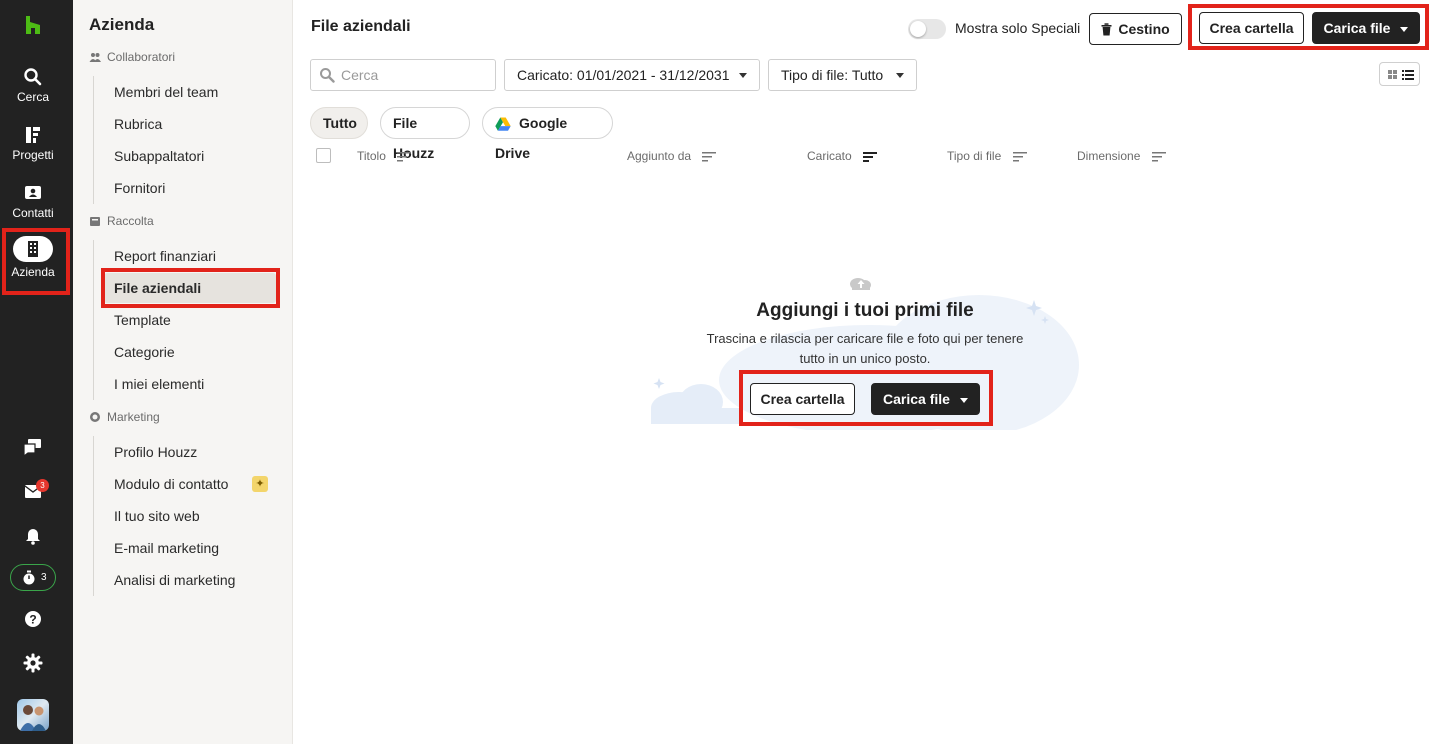  I want to click on search-field, so click(403, 75).